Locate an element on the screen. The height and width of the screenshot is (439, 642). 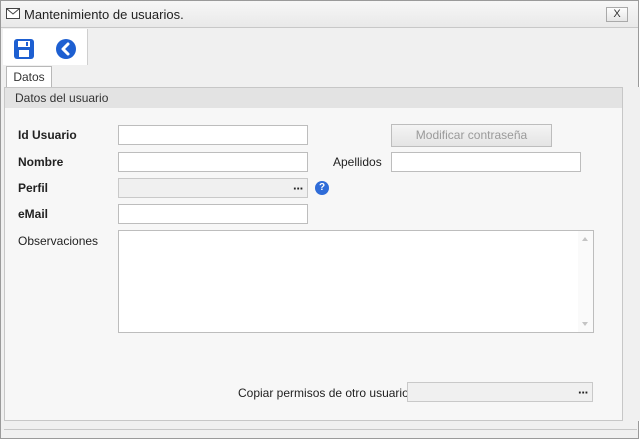
save-button is located at coordinates (25, 49).